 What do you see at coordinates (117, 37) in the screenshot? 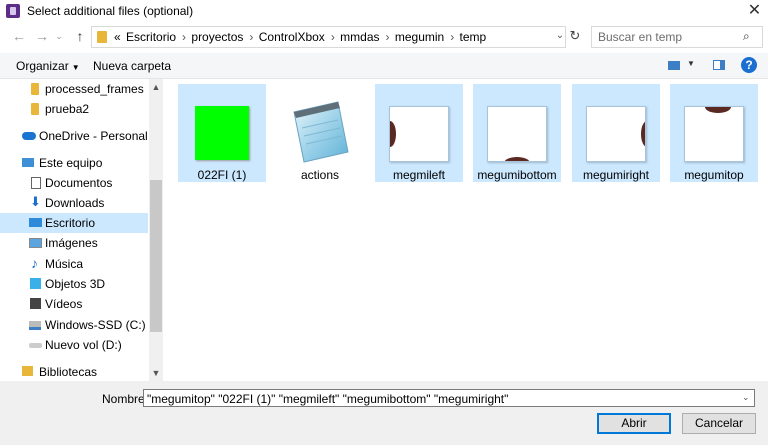
I see `breadcrumb-overflow: «` at bounding box center [117, 37].